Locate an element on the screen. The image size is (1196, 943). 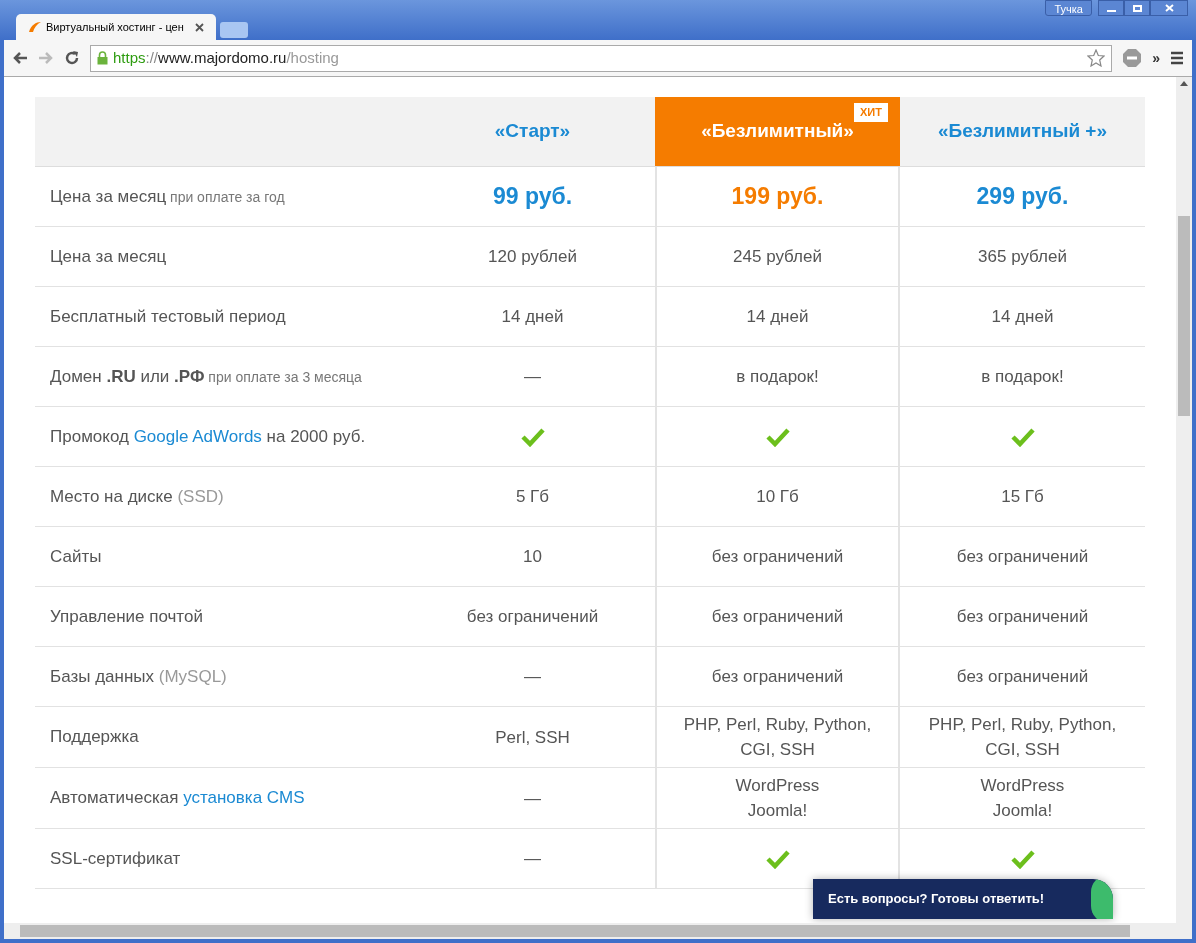
browser-tab: Виртуальный хостинг - цен is located at coordinates (116, 27).